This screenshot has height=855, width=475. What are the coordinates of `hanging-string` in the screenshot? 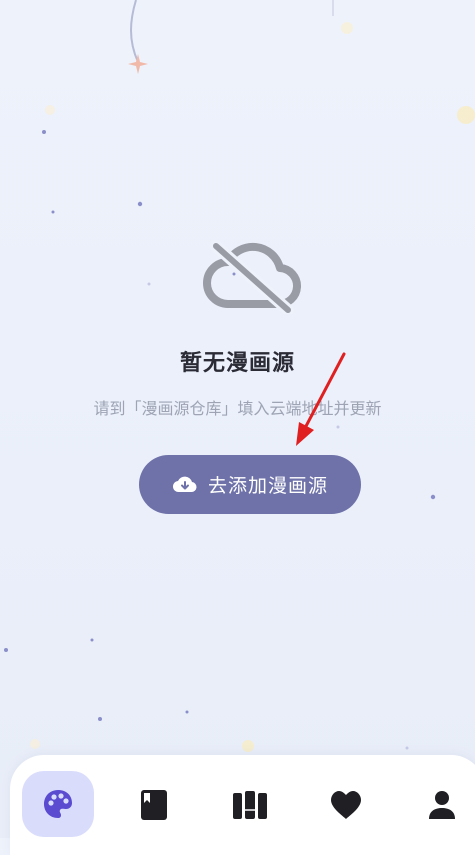 It's located at (134, 31).